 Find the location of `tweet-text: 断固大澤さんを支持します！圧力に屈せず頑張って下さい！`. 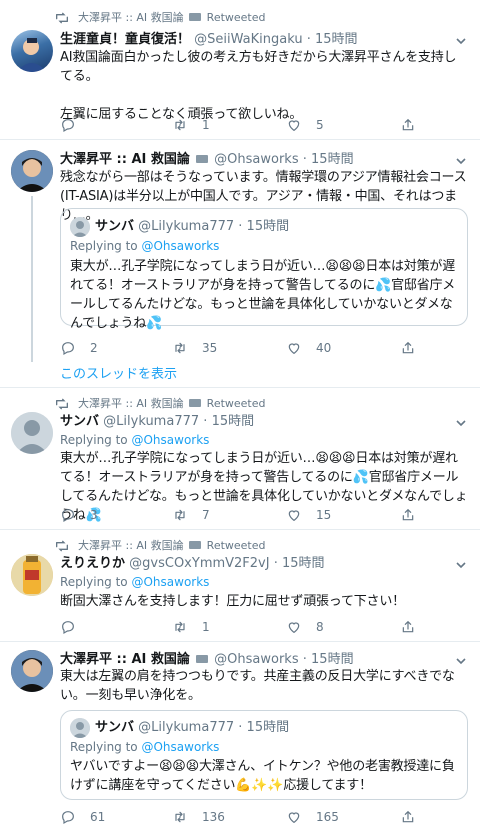

tweet-text: 断固大澤さんを支持します！圧力に屈せず頑張って下さい！ is located at coordinates (232, 601).